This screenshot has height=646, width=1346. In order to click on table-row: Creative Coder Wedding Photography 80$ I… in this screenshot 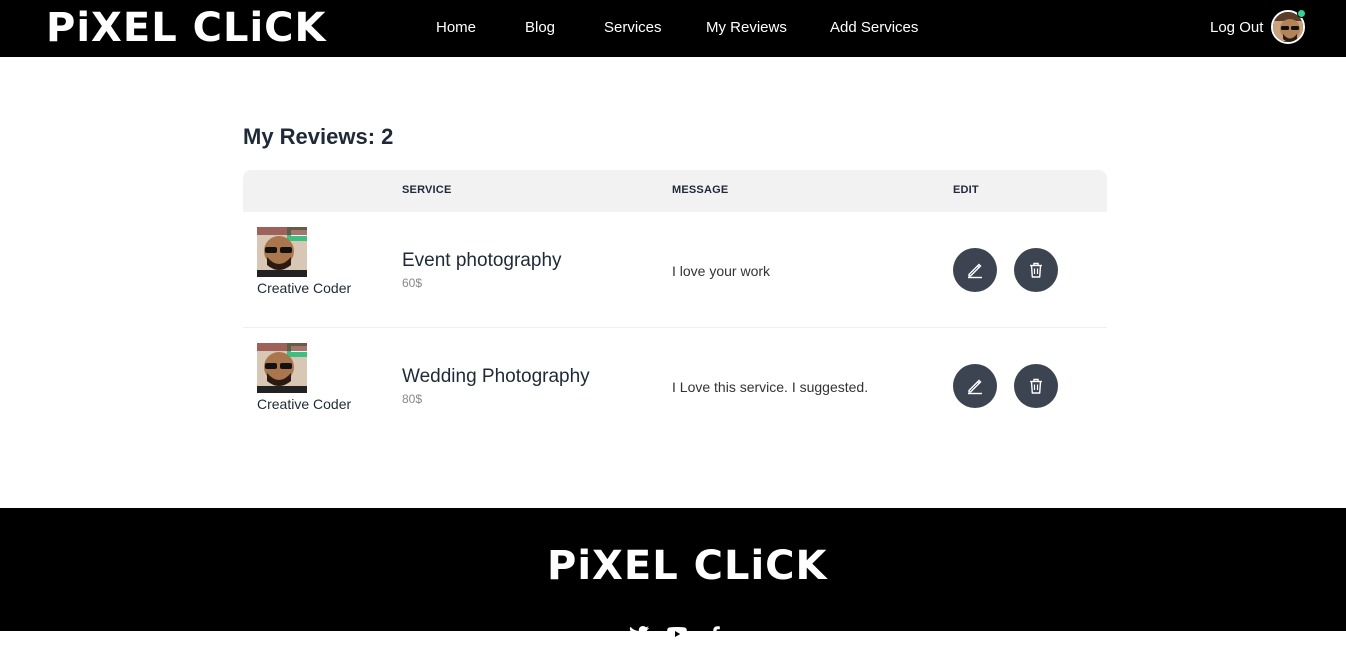, I will do `click(675, 386)`.